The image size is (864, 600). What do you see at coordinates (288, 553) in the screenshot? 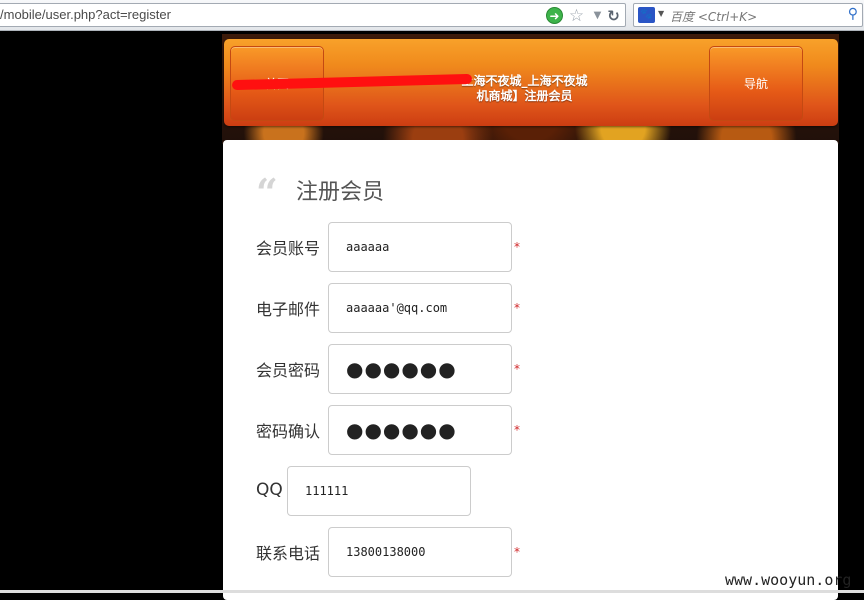
I see `phone-label: 联系电话` at bounding box center [288, 553].